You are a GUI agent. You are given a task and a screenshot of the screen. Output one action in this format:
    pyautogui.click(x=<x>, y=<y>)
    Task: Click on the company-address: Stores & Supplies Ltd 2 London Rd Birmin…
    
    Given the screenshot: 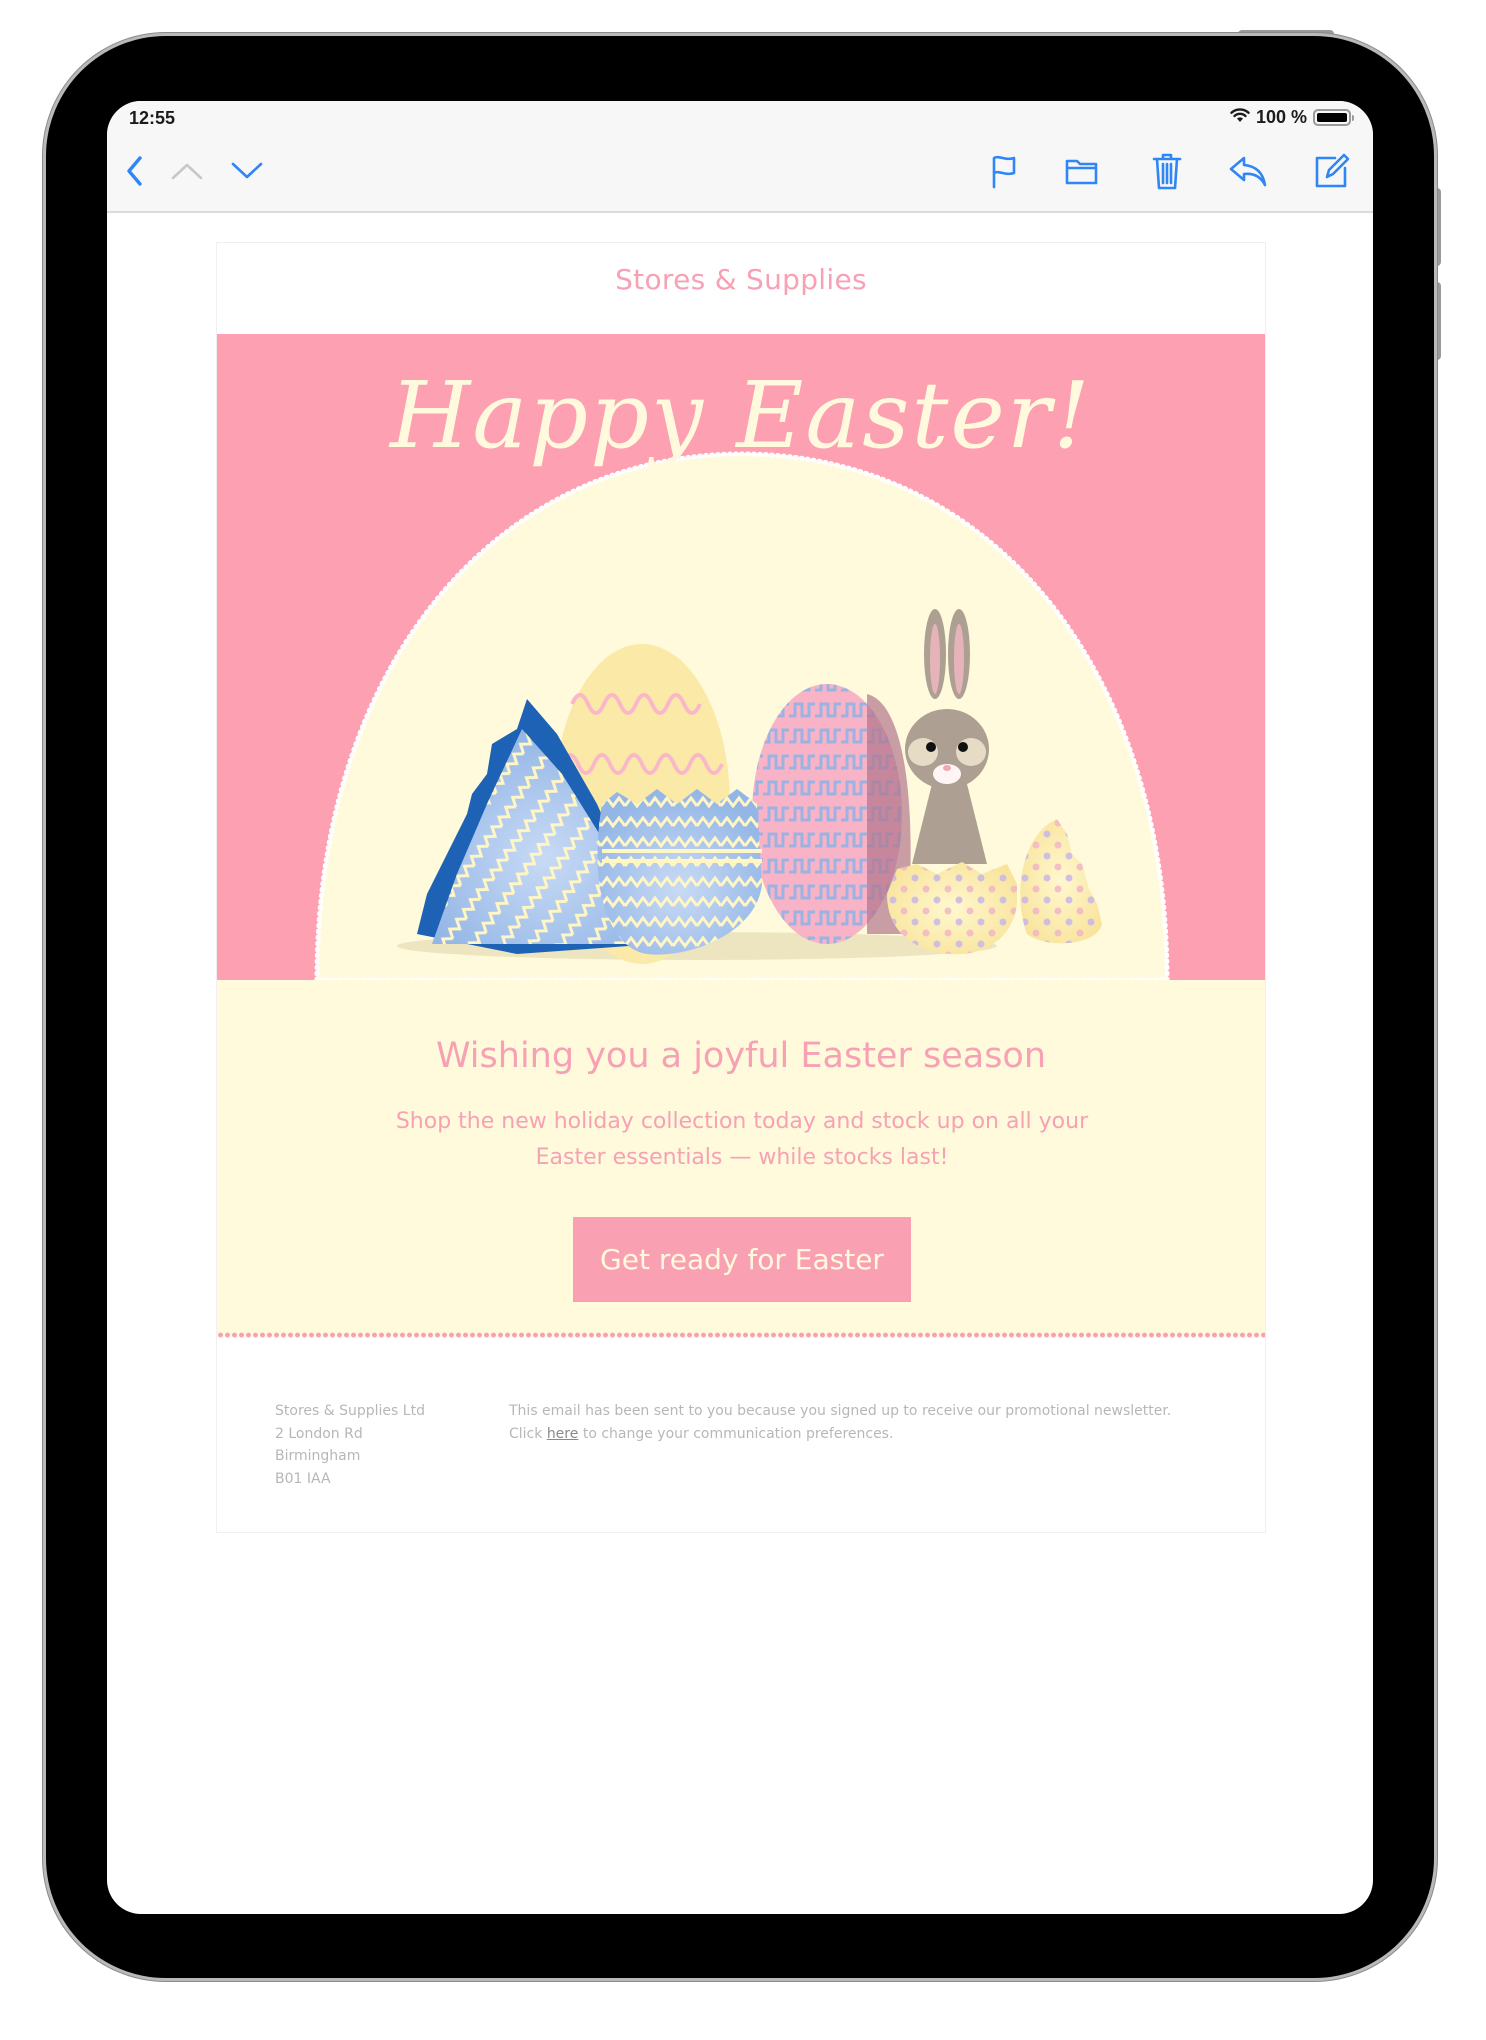 What is the action you would take?
    pyautogui.click(x=350, y=1445)
    